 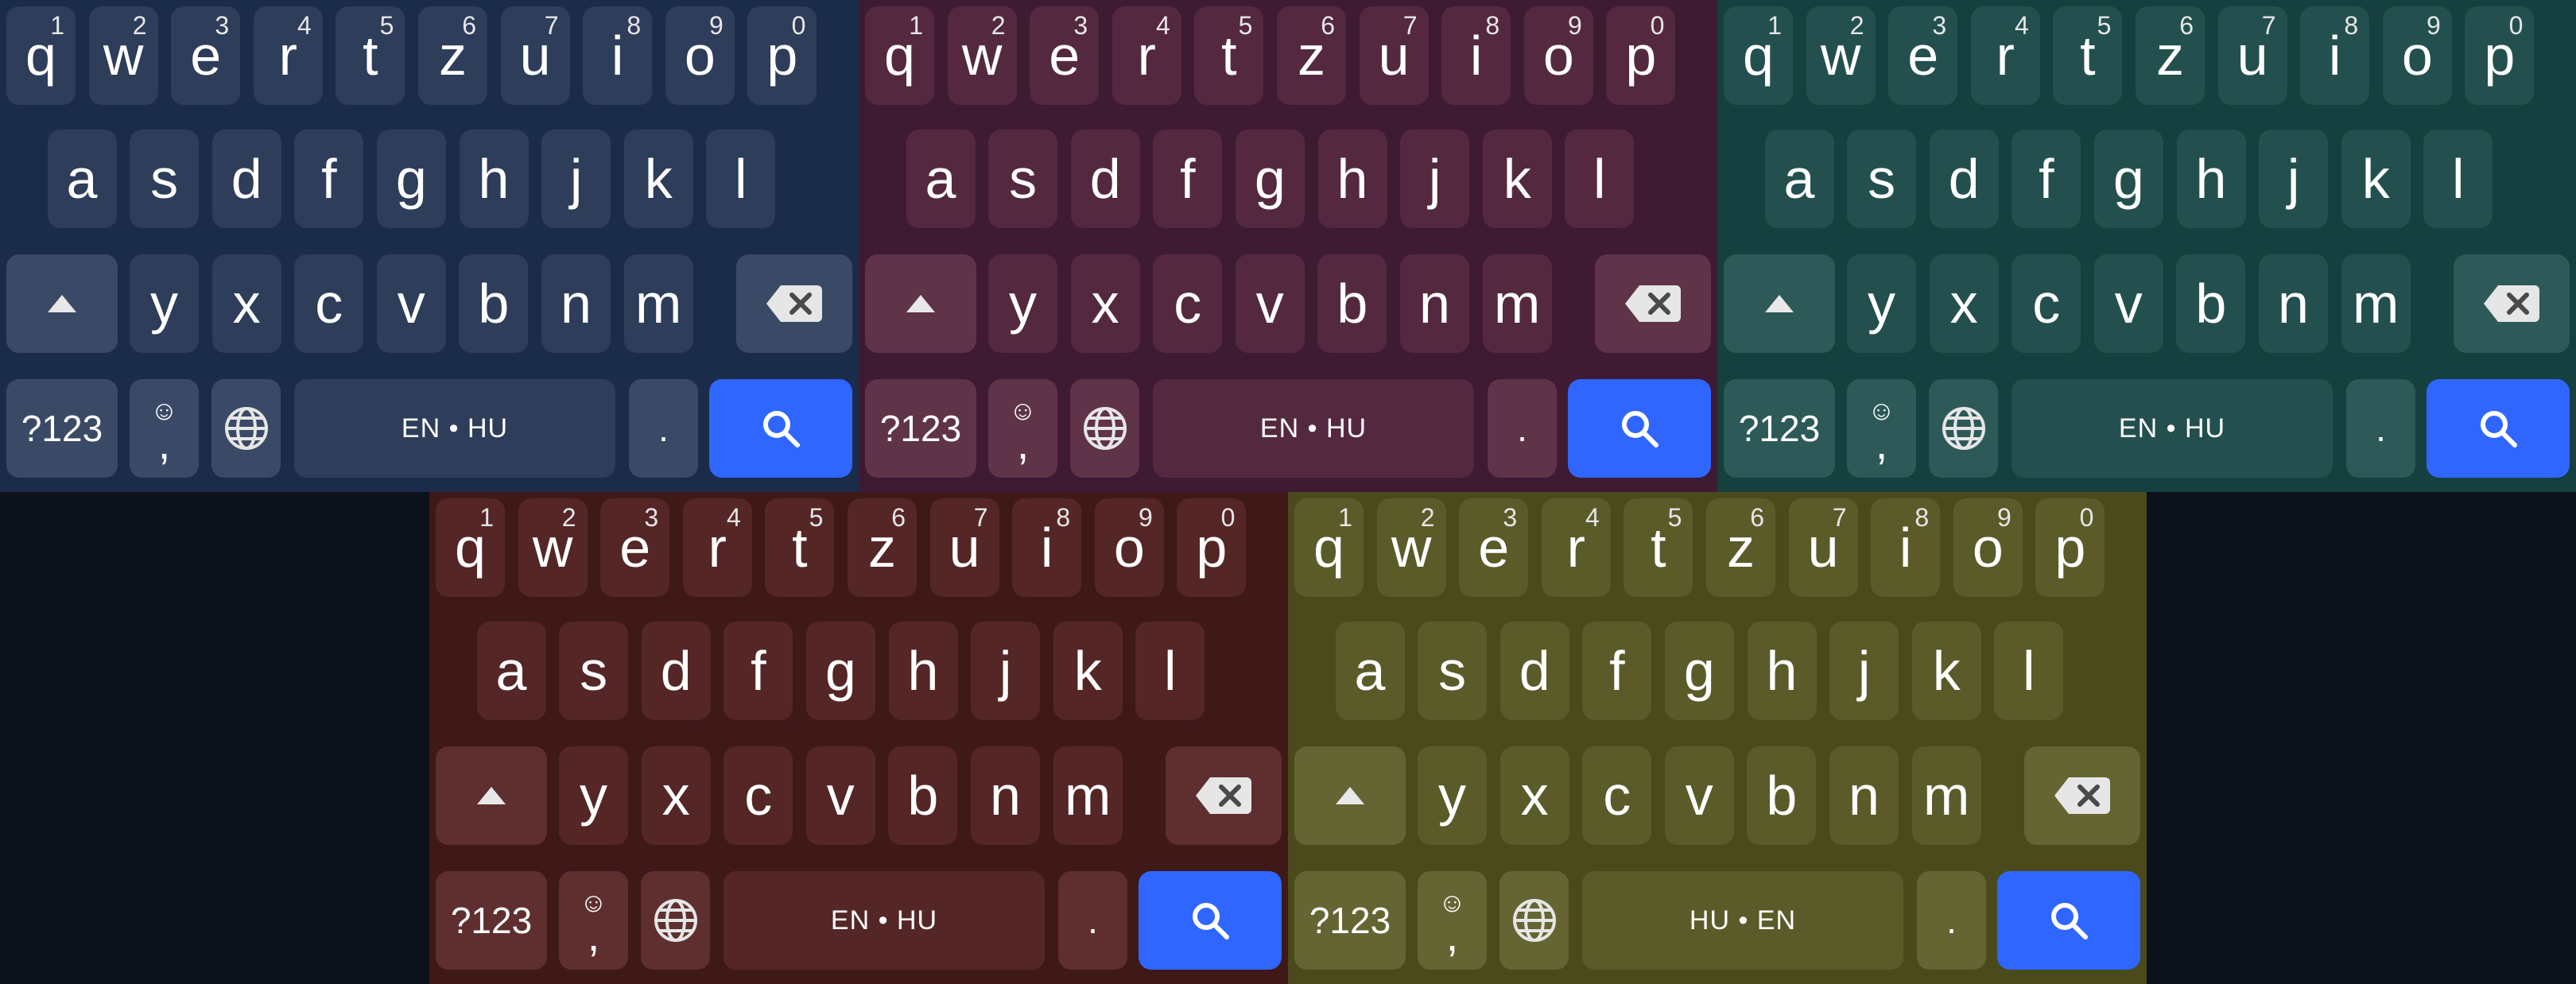 I want to click on key-e: e3, so click(x=206, y=55).